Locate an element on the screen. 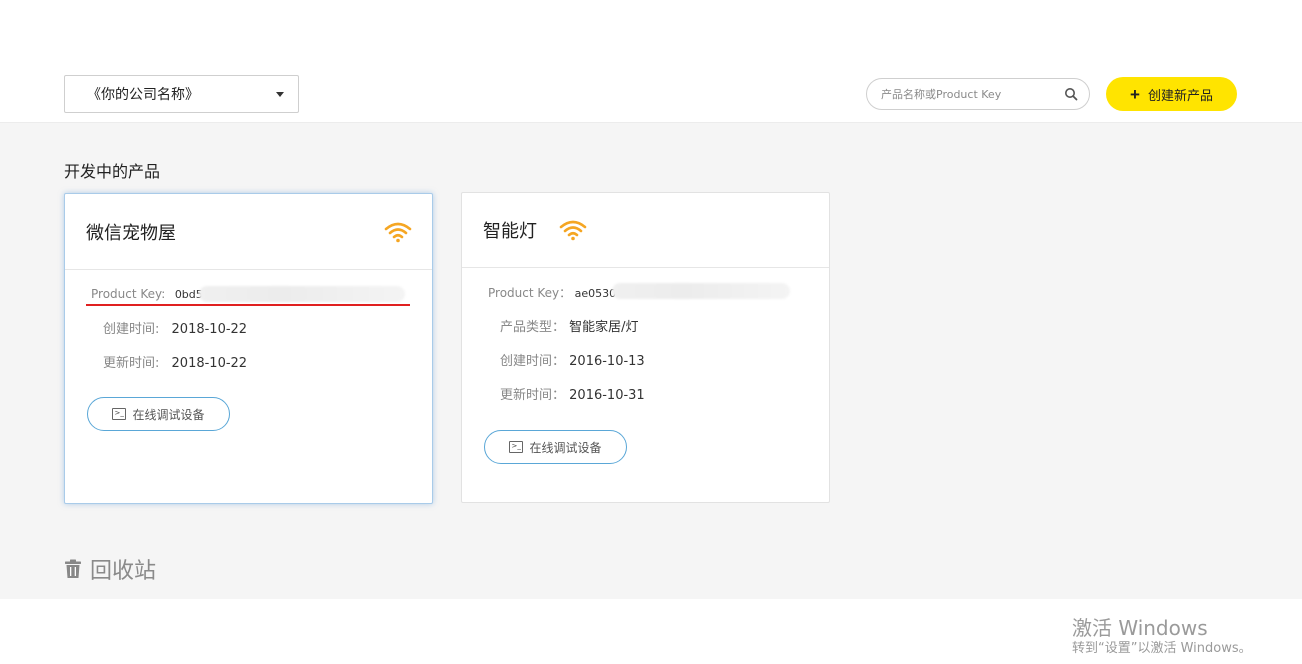  company-select-label: 《你的公司名称》 is located at coordinates (143, 95).